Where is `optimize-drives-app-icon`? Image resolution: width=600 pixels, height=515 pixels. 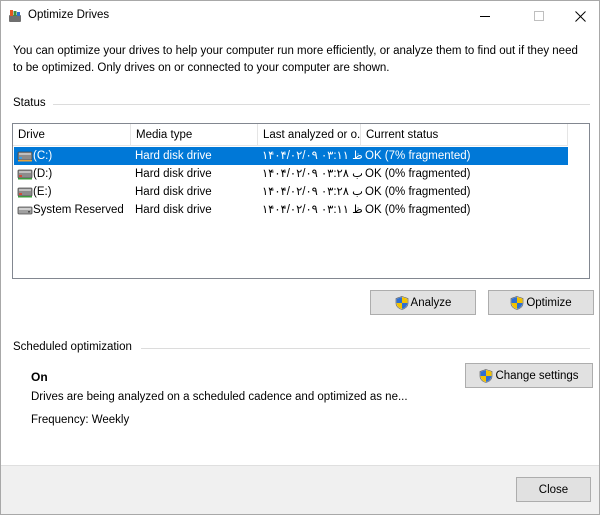
optimize-drives-app-icon is located at coordinates (15, 16).